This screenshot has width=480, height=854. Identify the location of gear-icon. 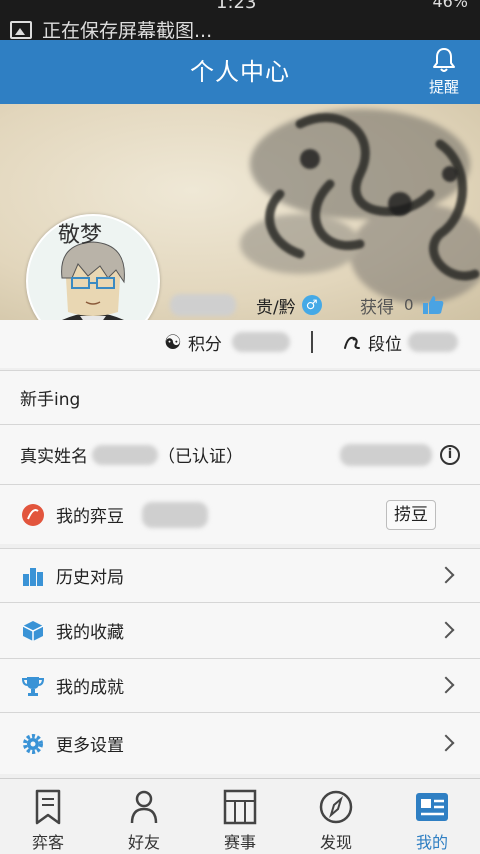
(33, 744).